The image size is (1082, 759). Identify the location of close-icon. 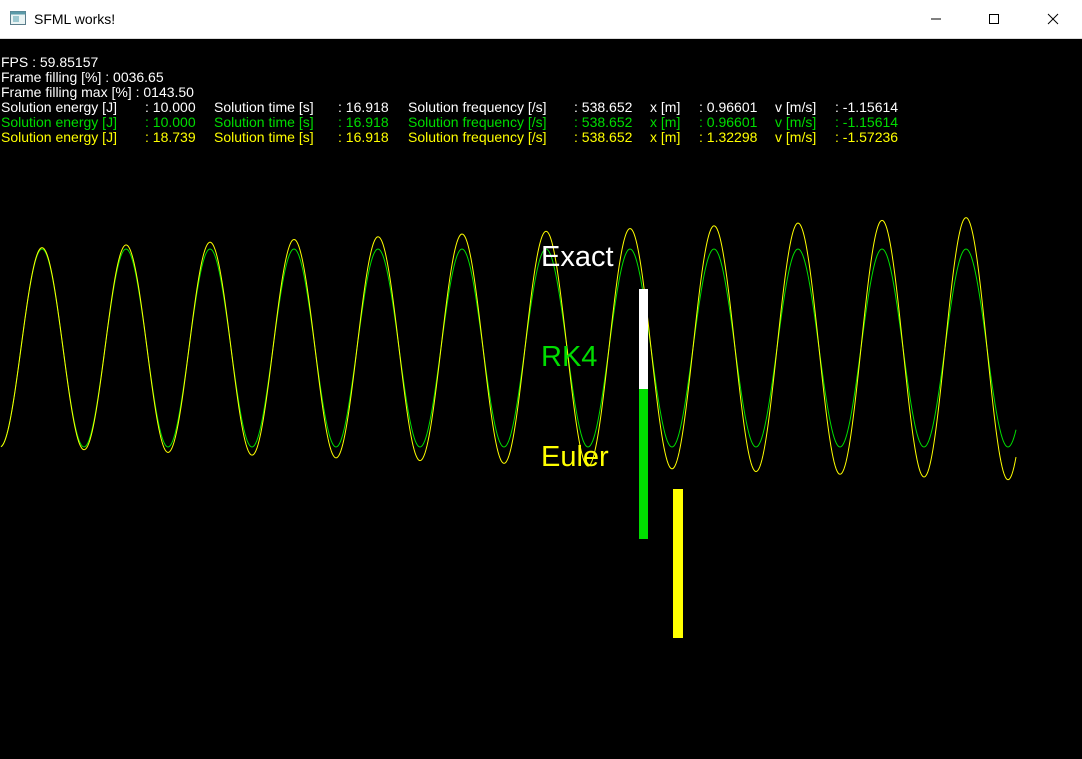
(1053, 19).